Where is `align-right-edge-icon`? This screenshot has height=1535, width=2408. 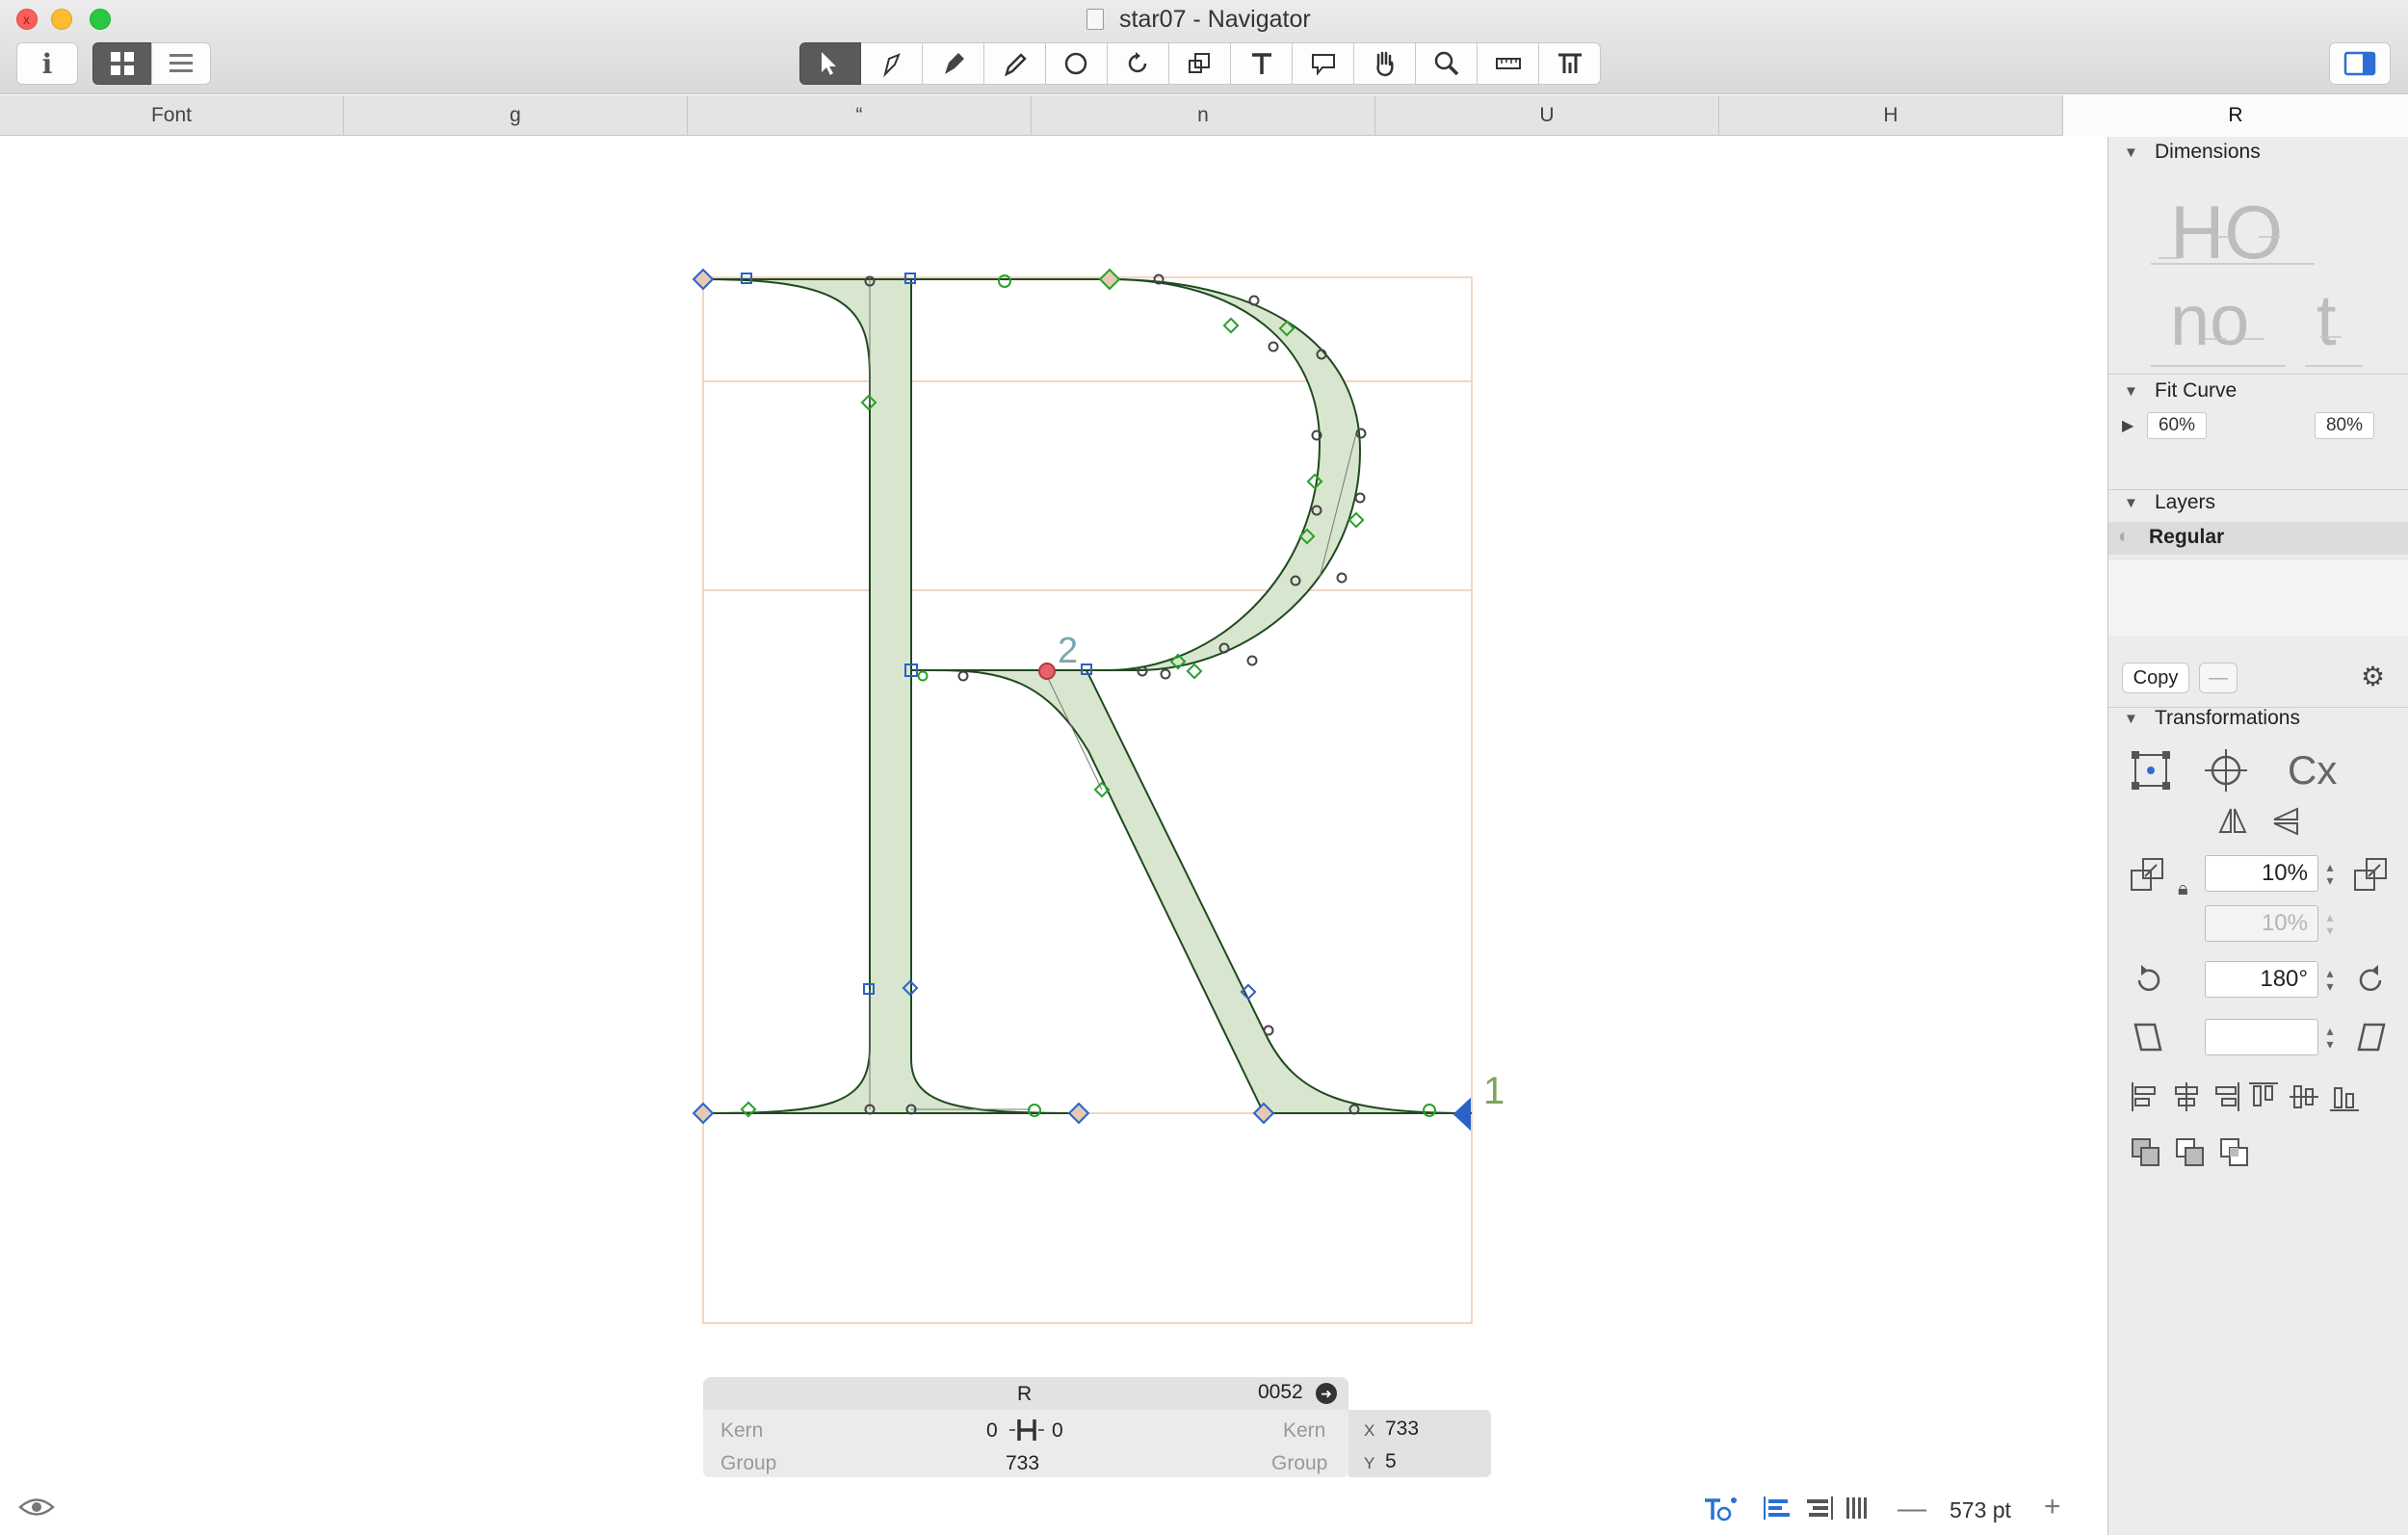 align-right-edge-icon is located at coordinates (2225, 1096).